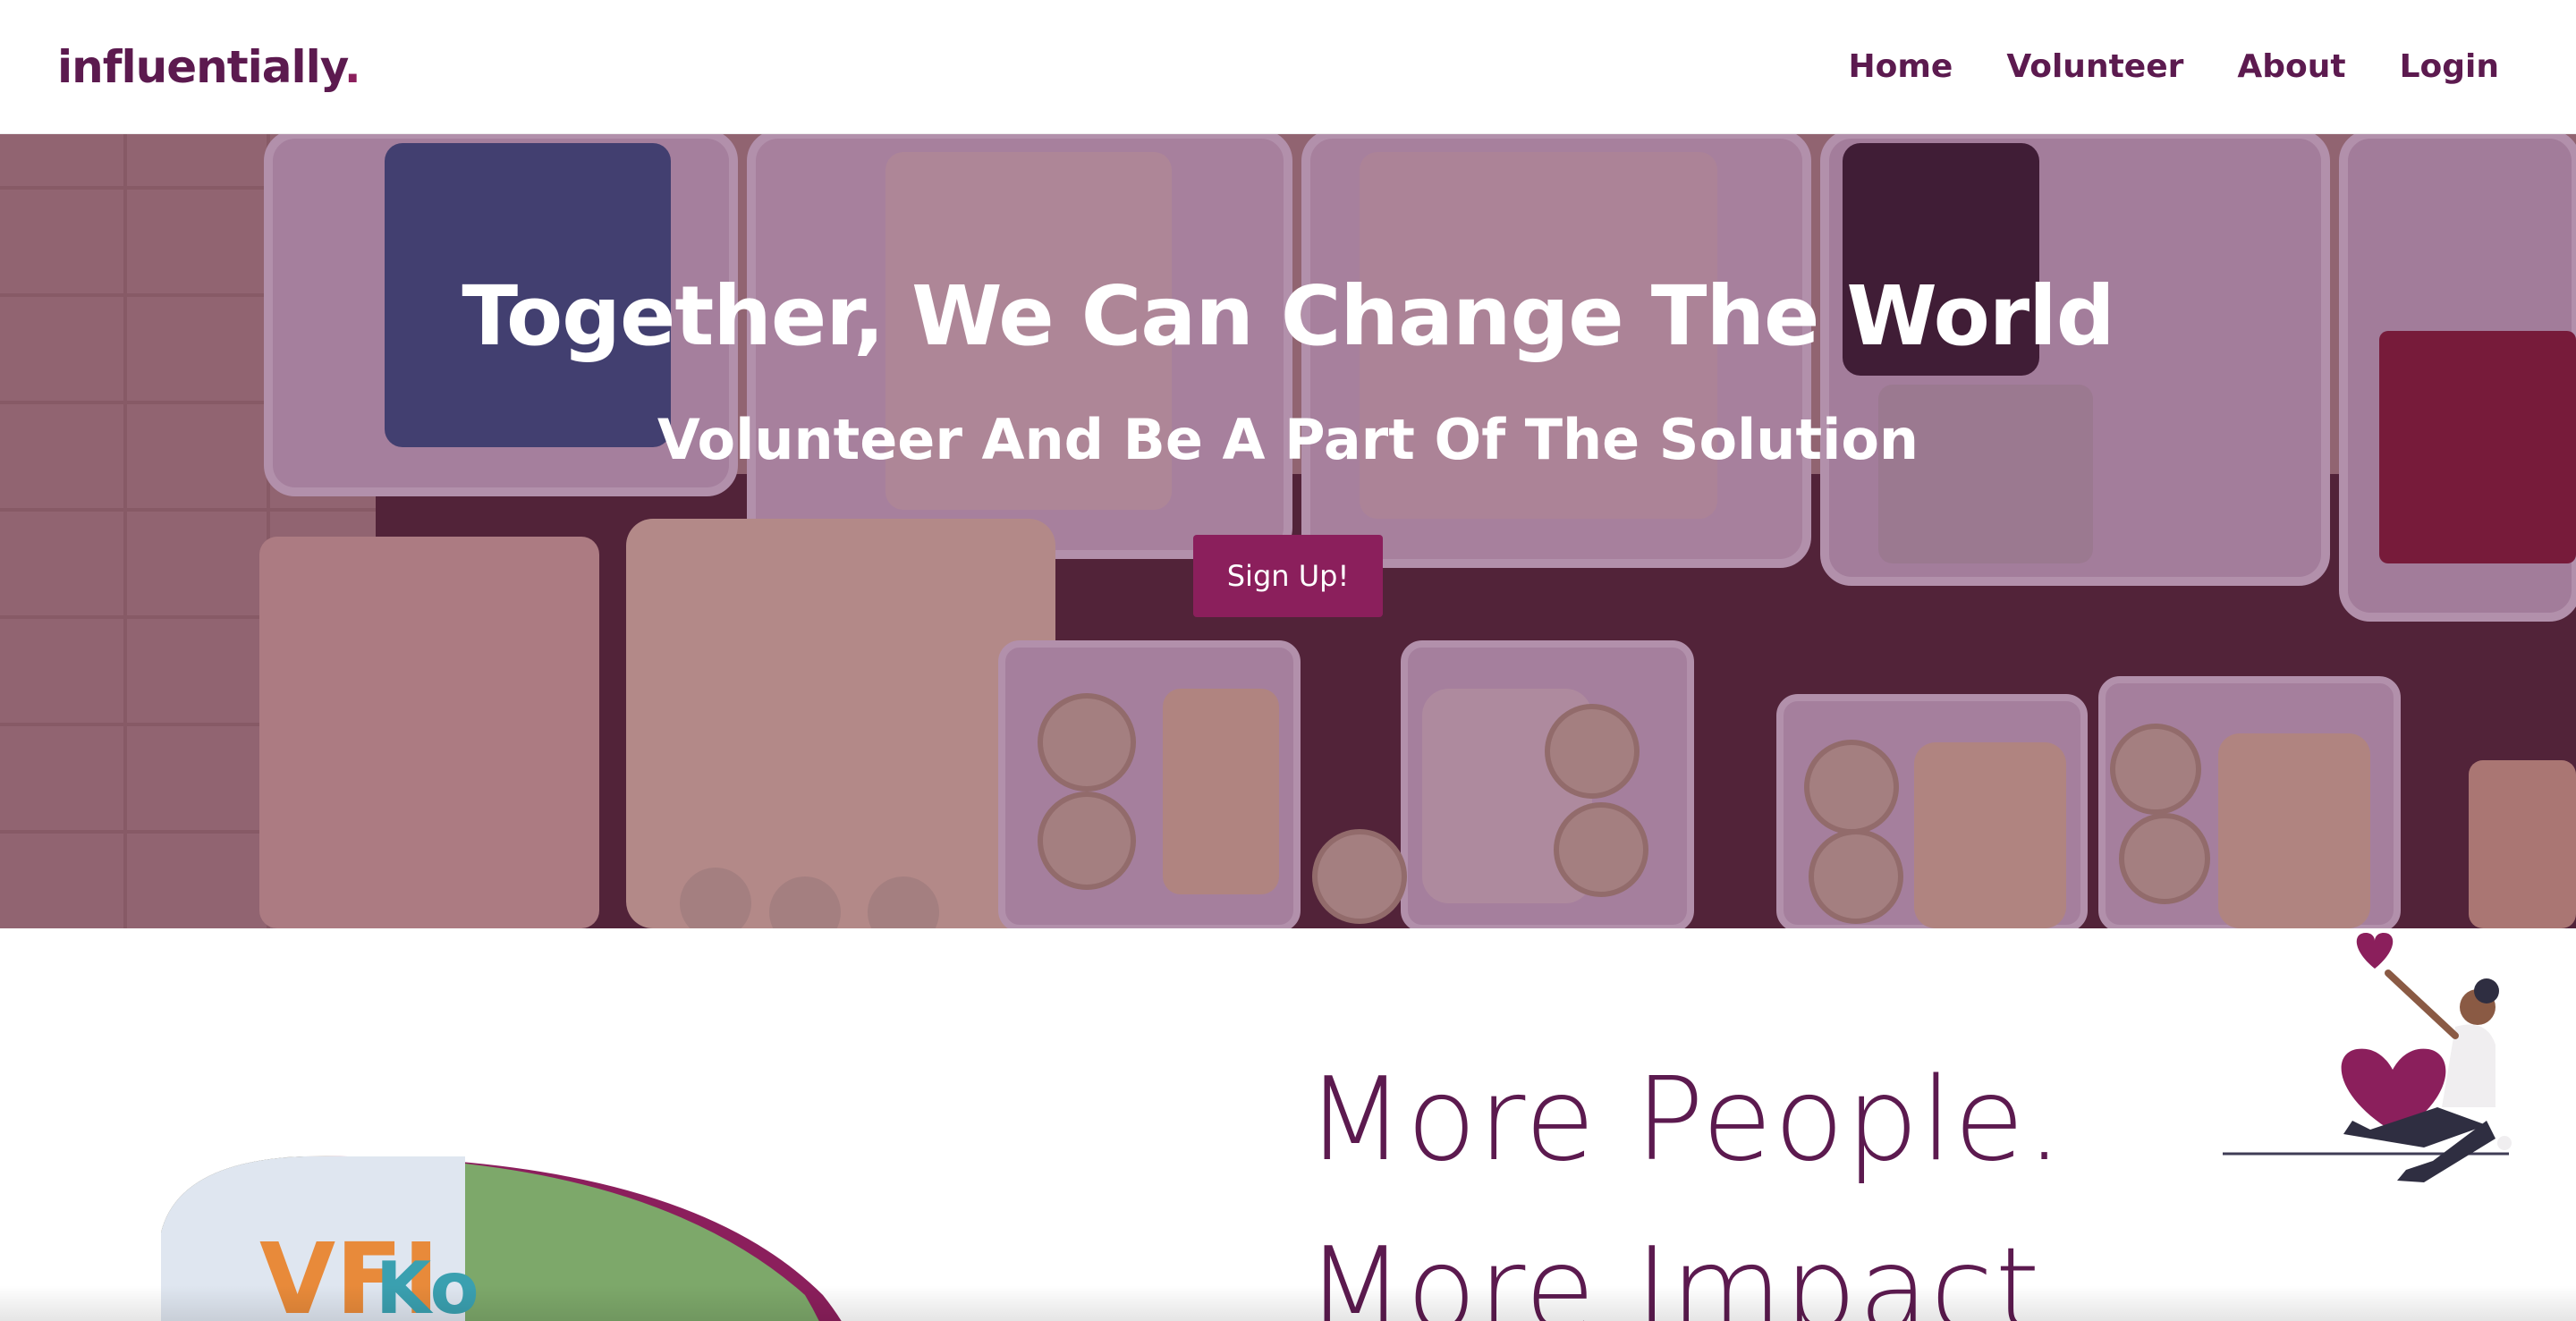  I want to click on brand-name: influentially, so click(201, 66).